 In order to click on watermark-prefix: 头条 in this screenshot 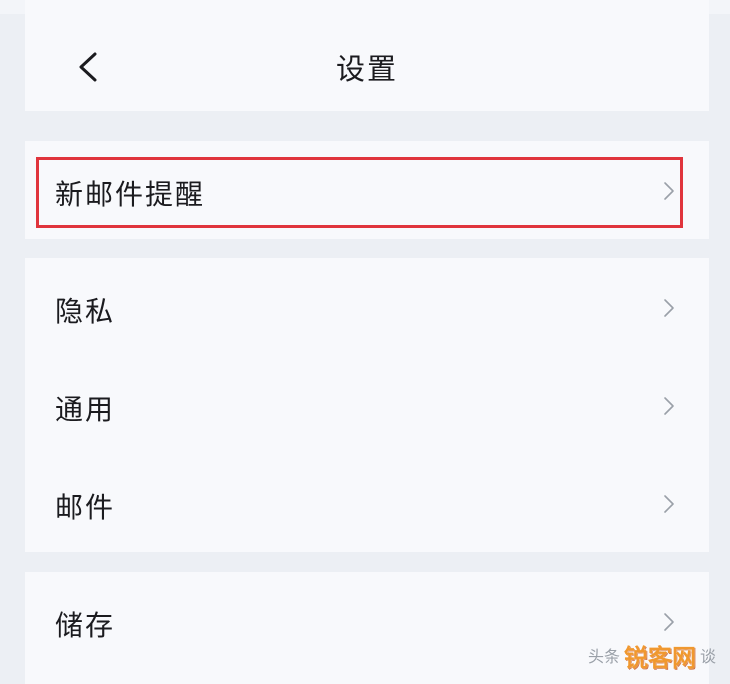, I will do `click(603, 656)`.